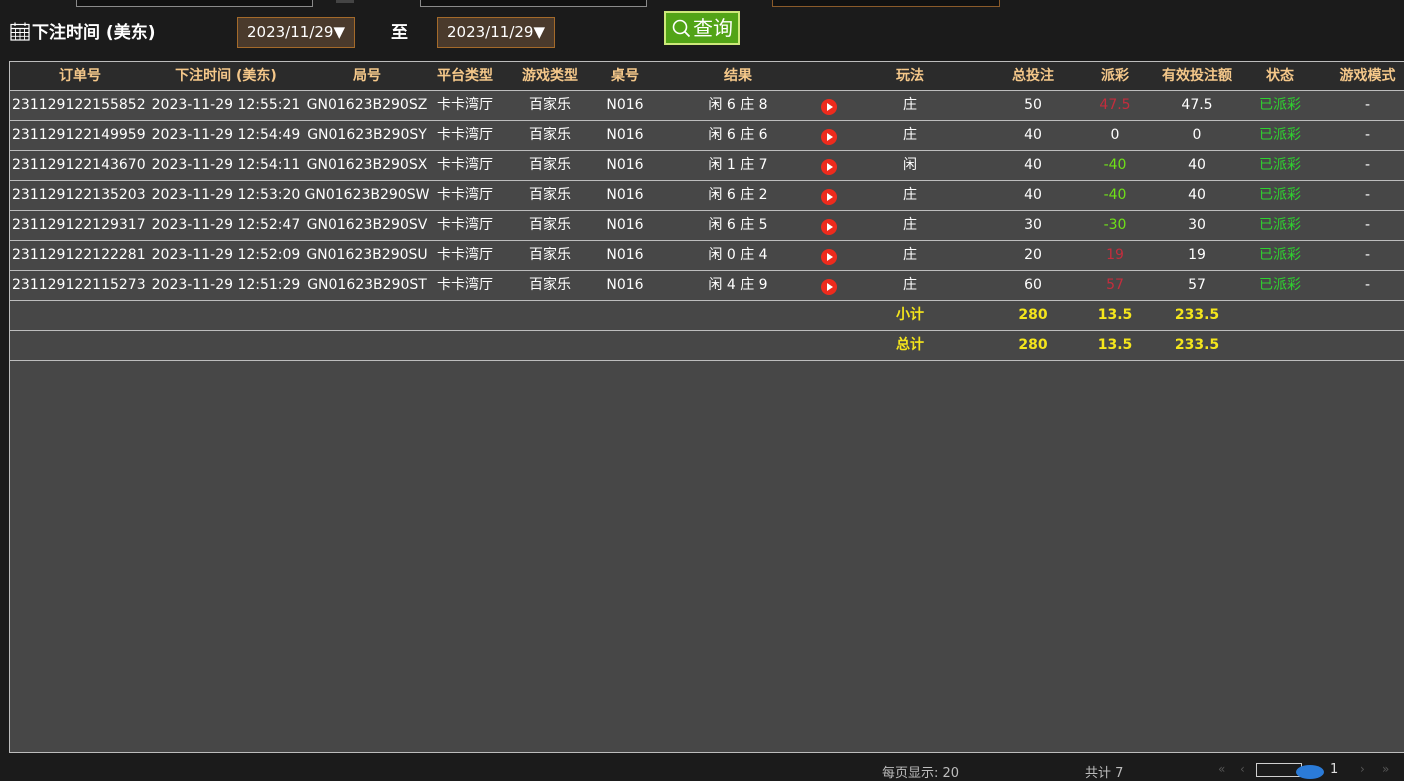  I want to click on total-payout-sum: 13.5, so click(1115, 345).